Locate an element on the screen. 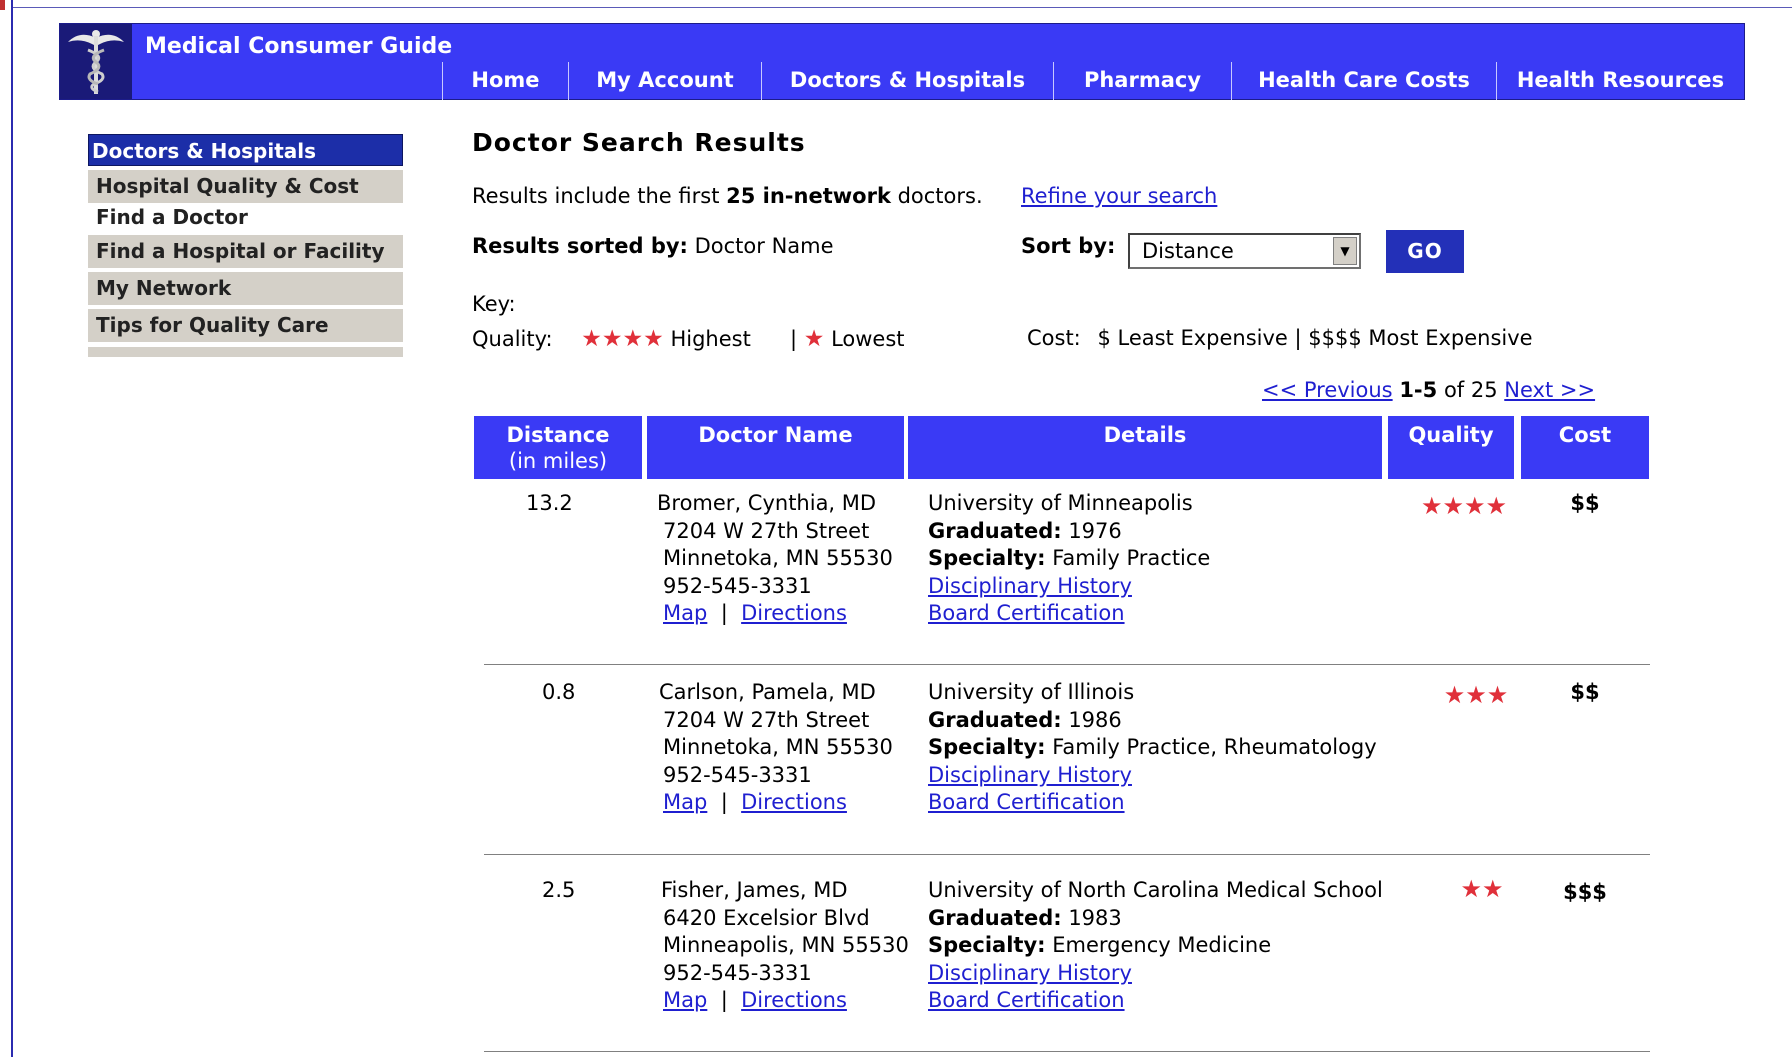 This screenshot has width=1792, height=1057. row-3-cost: $$$ is located at coordinates (1585, 892).